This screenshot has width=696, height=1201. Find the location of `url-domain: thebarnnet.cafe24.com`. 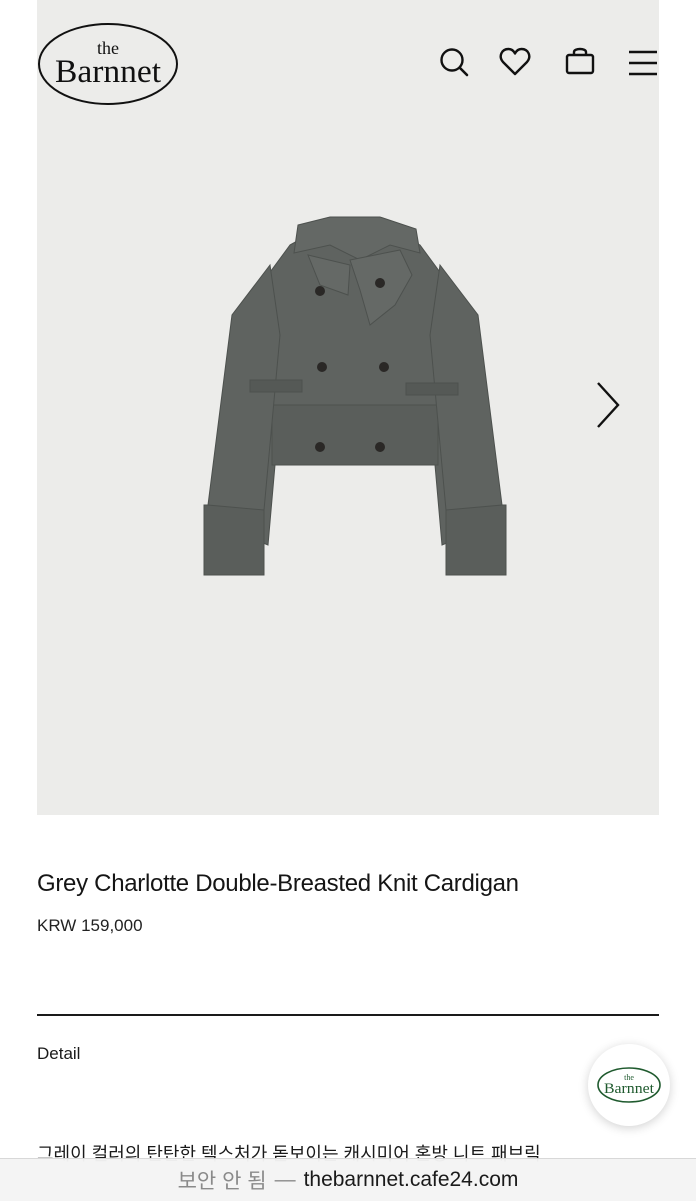

url-domain: thebarnnet.cafe24.com is located at coordinates (411, 1179).